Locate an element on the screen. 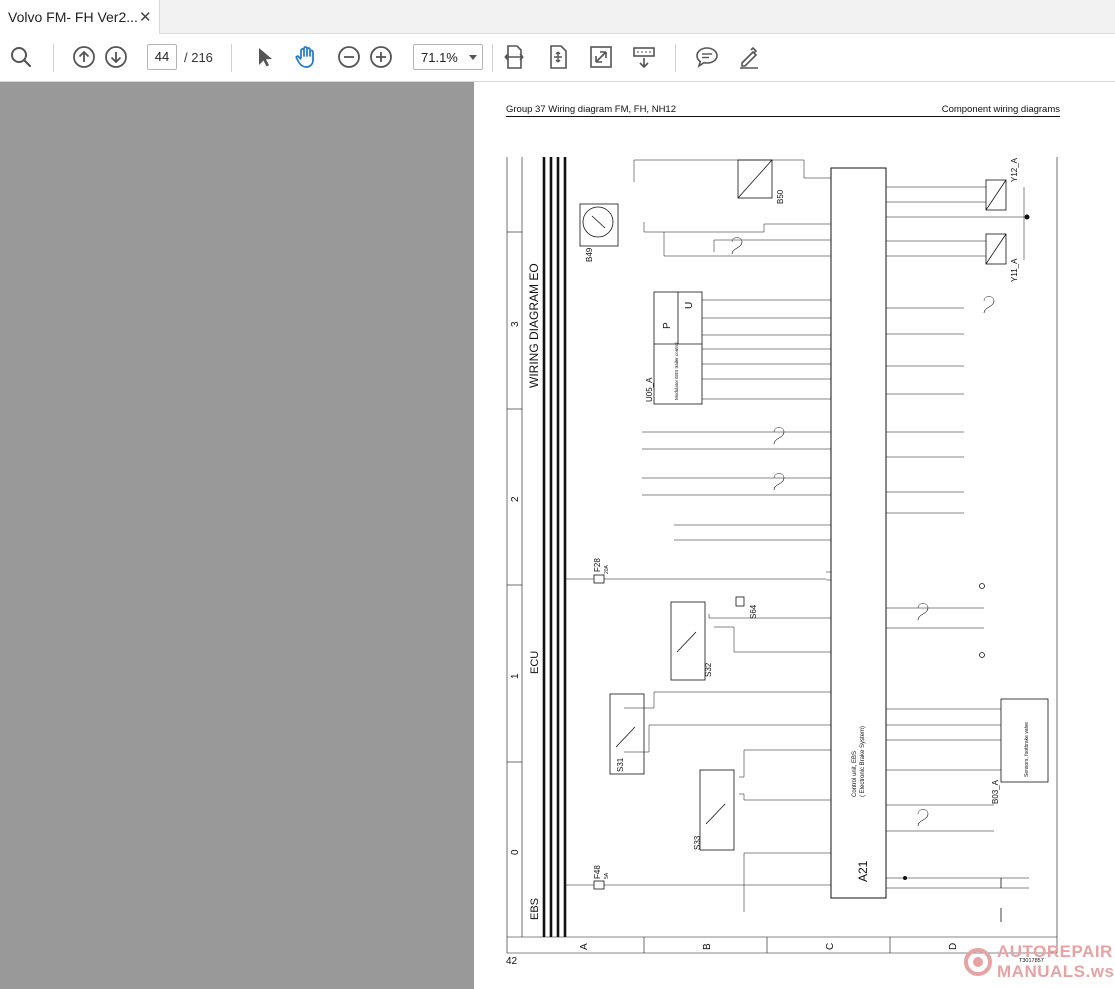  zoom-in-icon is located at coordinates (381, 57).